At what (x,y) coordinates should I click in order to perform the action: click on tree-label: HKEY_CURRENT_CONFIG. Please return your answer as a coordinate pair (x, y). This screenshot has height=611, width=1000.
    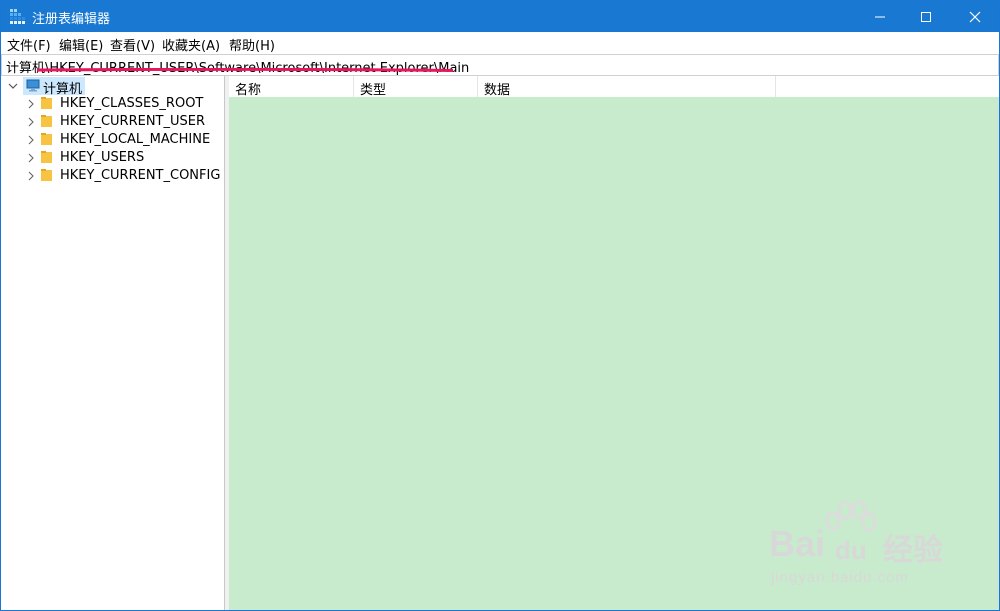
    Looking at the image, I should click on (140, 175).